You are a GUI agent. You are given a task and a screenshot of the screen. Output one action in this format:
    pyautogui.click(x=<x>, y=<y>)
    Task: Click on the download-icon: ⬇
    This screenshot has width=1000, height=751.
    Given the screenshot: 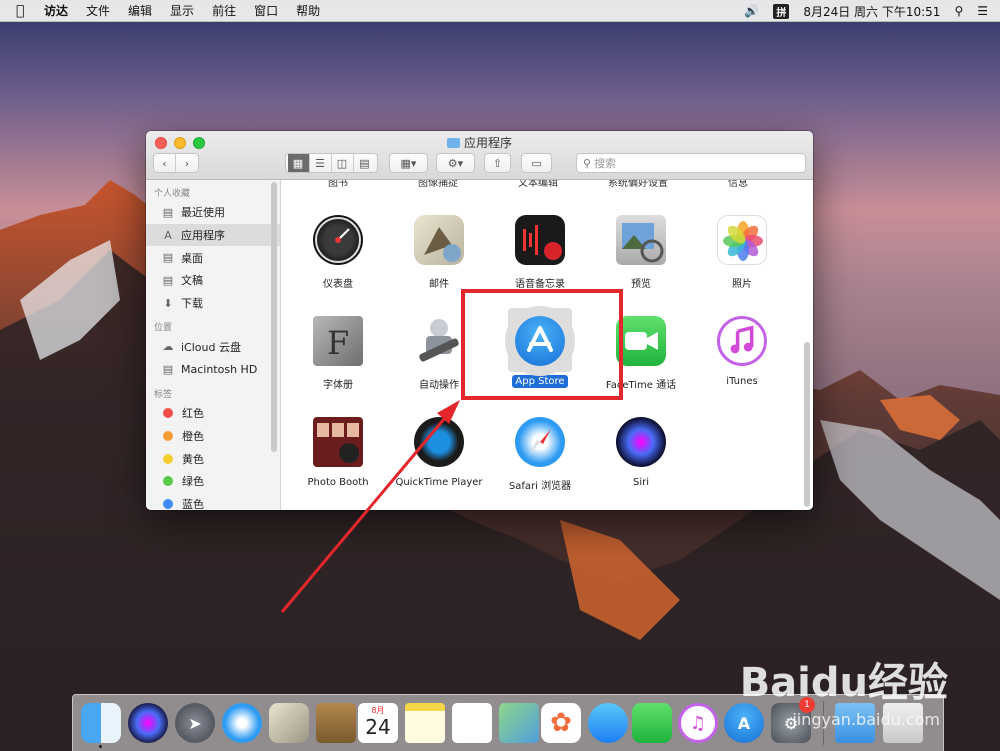 What is the action you would take?
    pyautogui.click(x=168, y=303)
    